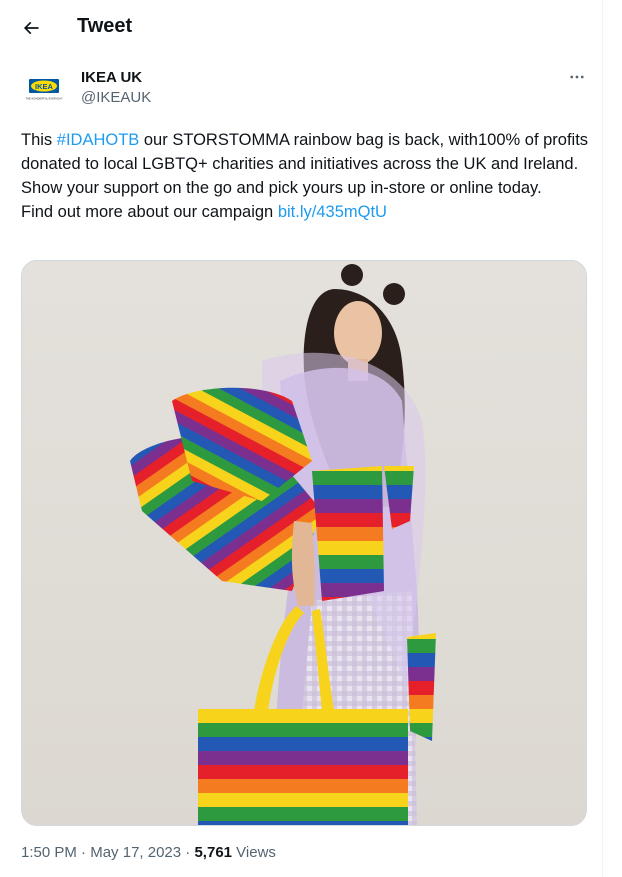 The width and height of the screenshot is (622, 877). I want to click on tweet-meta: 1:50 PM · May 17, 2023 · 5,761 Views, so click(148, 853).